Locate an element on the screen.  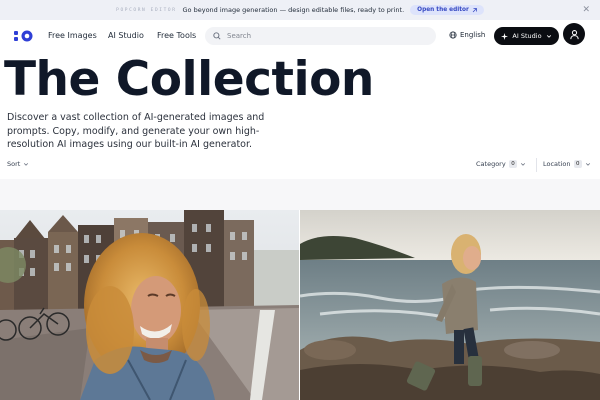
search-bar is located at coordinates (320, 36).